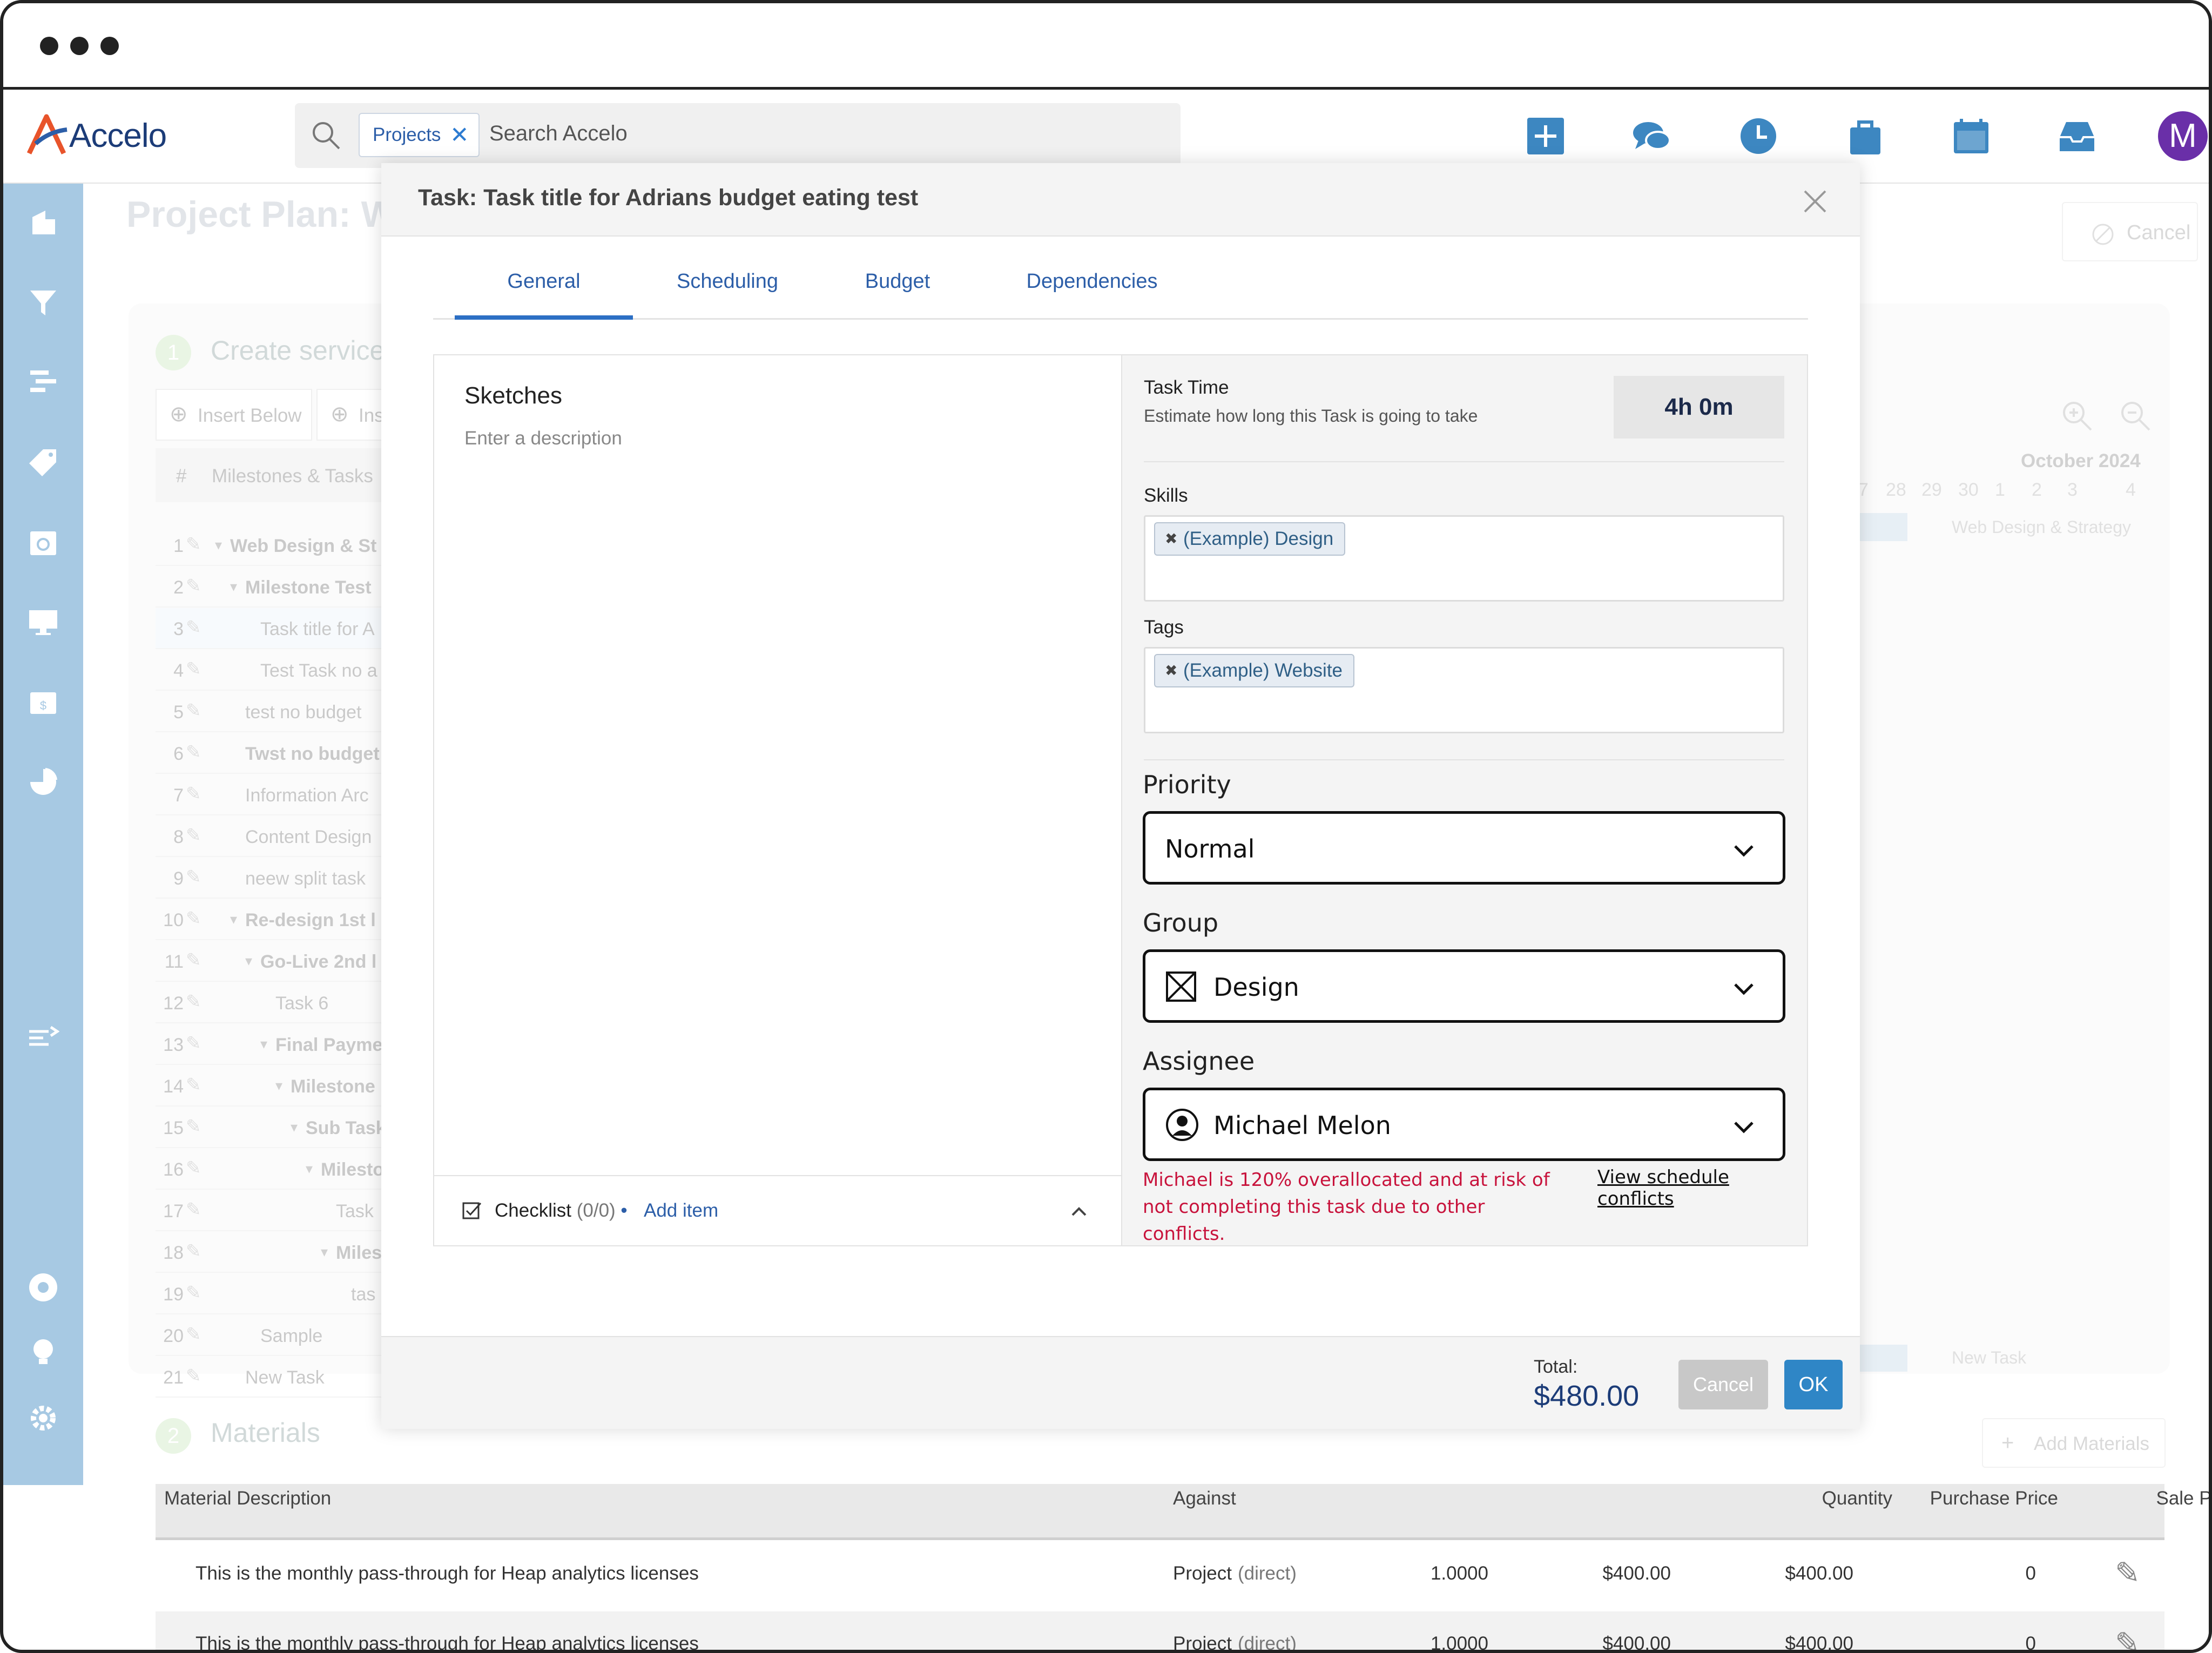 This screenshot has width=2212, height=1653. What do you see at coordinates (234, 415) in the screenshot?
I see `insert-below-button: Insert Below ⊕` at bounding box center [234, 415].